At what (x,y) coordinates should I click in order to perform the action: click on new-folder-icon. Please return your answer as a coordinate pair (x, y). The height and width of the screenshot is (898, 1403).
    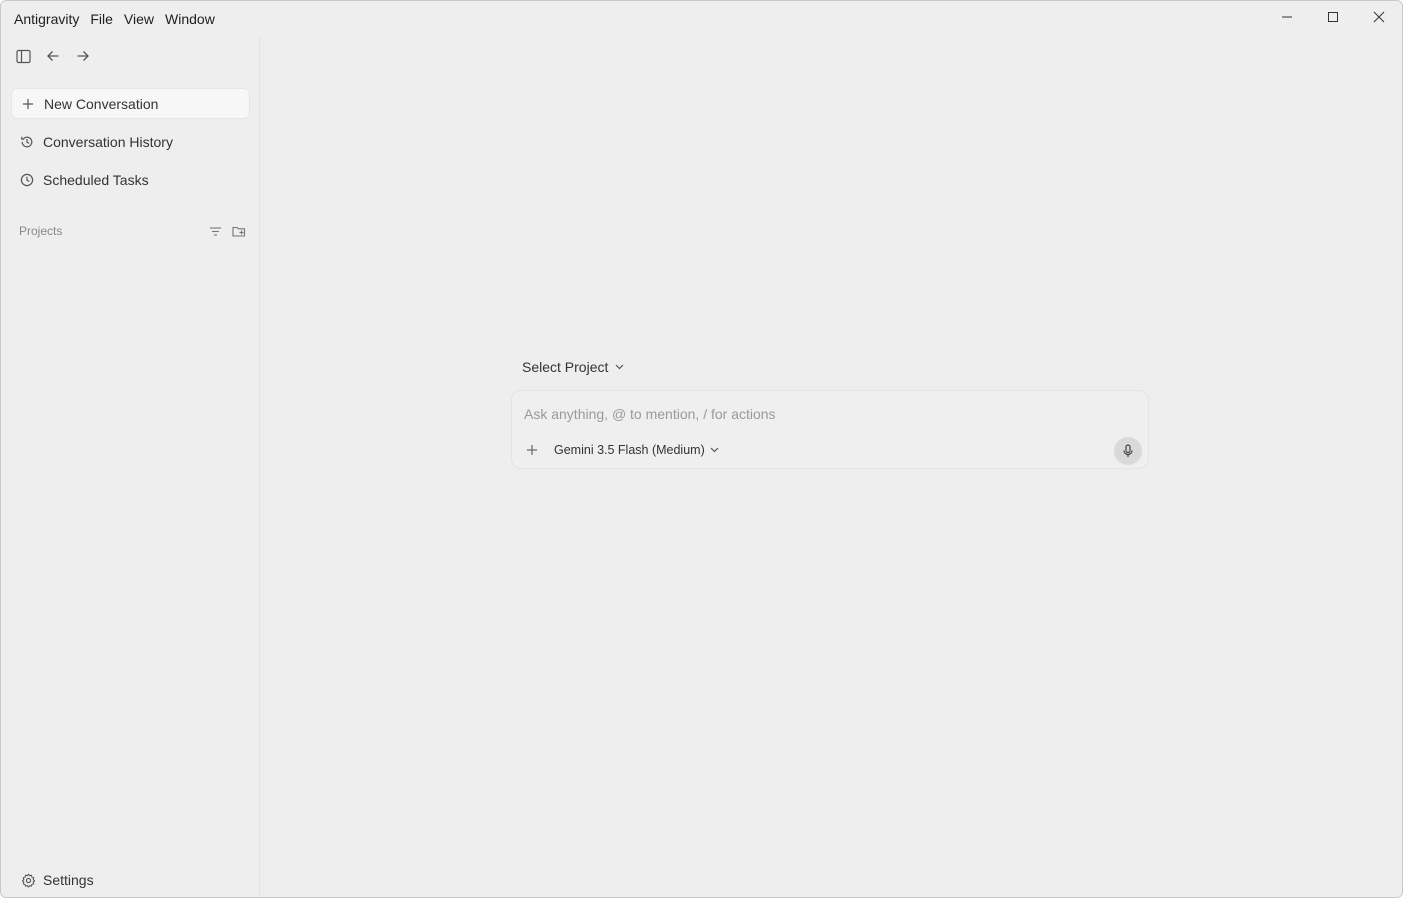
    Looking at the image, I should click on (239, 231).